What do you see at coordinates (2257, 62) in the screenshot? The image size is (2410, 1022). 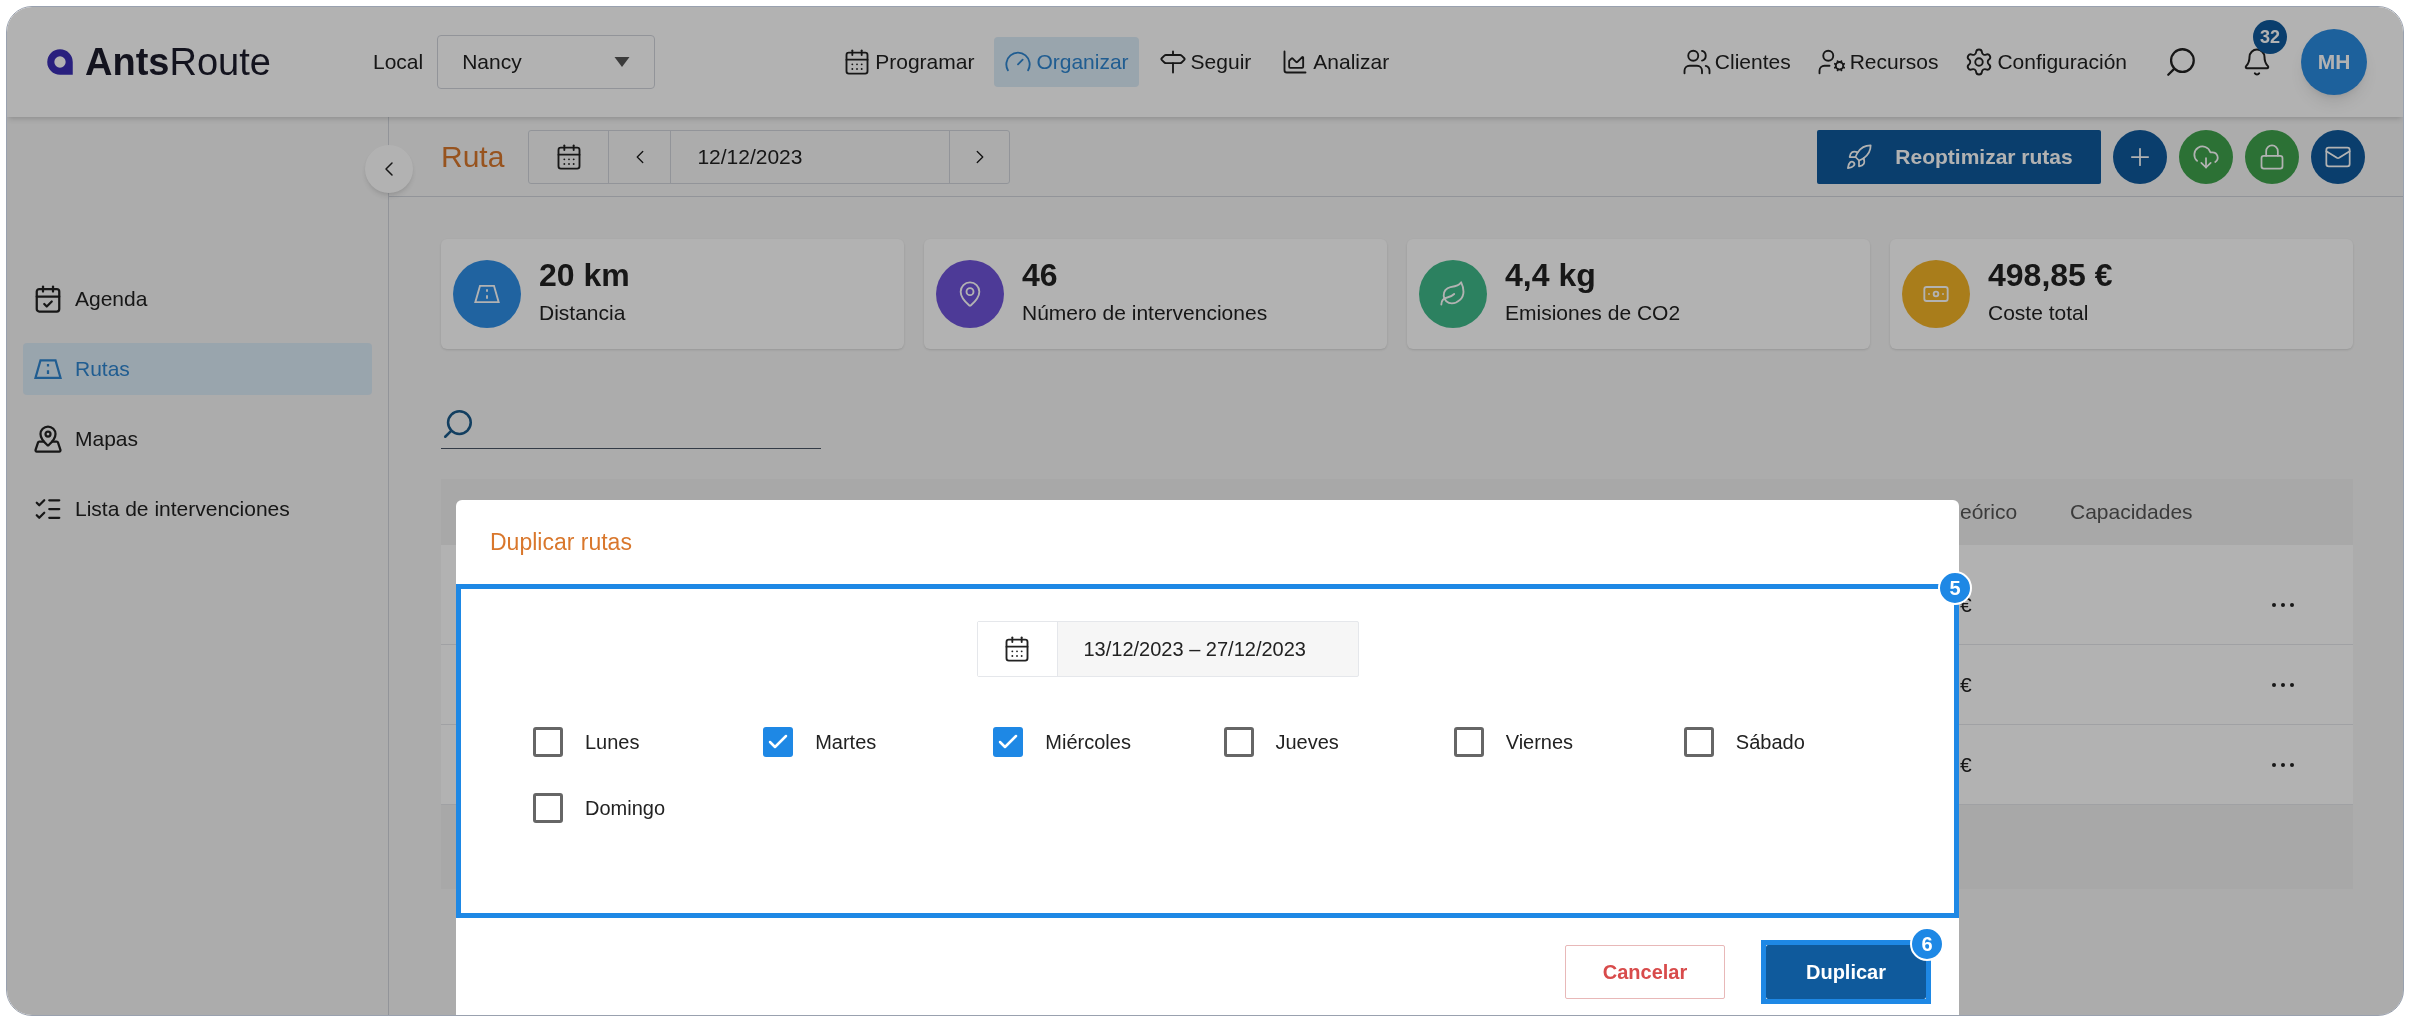 I see `bell-icon` at bounding box center [2257, 62].